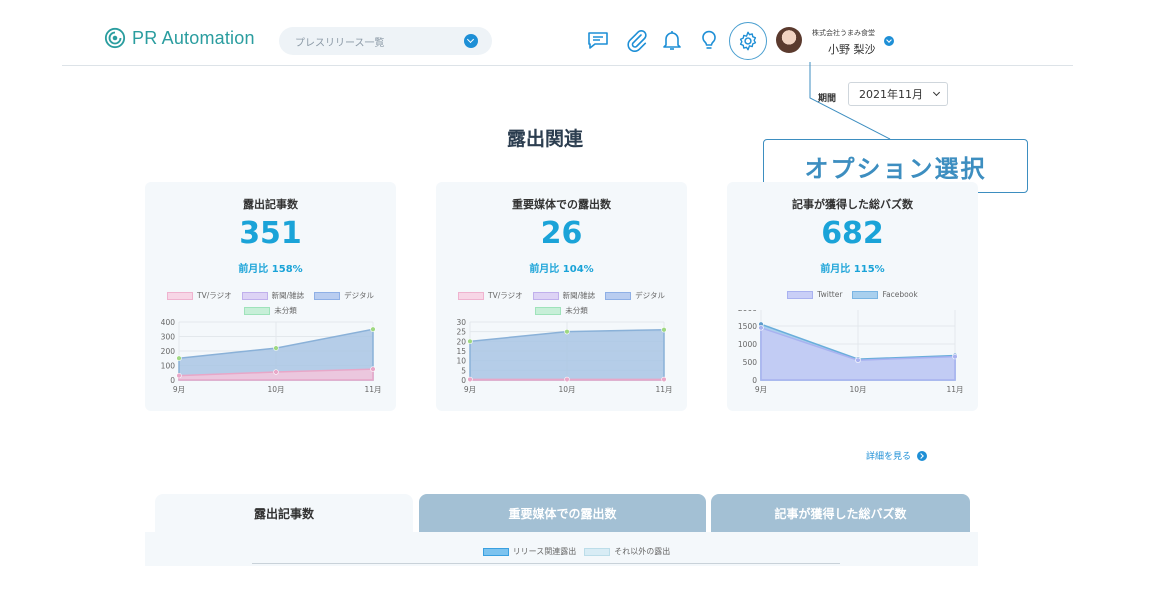 The image size is (1153, 599). What do you see at coordinates (830, 294) in the screenshot?
I see `legend-label: Twitter` at bounding box center [830, 294].